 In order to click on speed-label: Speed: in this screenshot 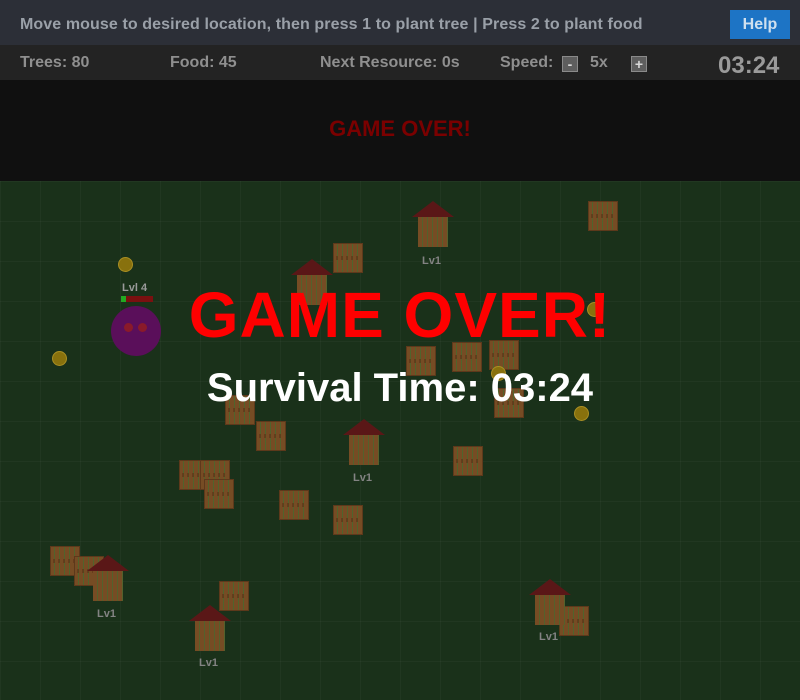, I will do `click(527, 62)`.